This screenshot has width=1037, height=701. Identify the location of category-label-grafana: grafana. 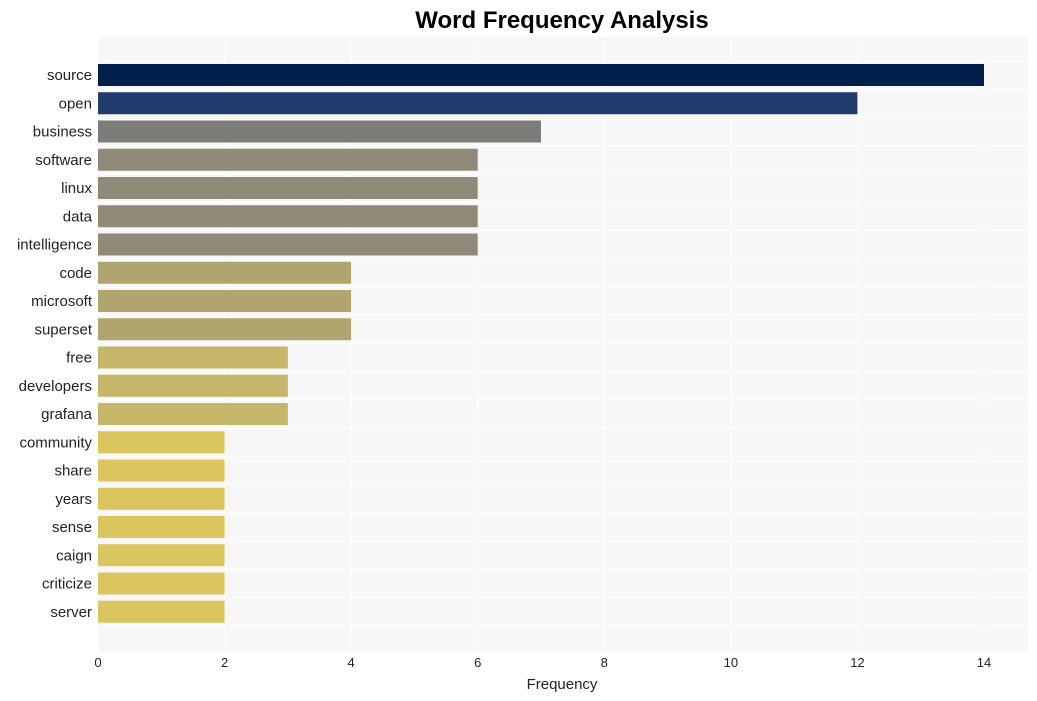
(67, 414).